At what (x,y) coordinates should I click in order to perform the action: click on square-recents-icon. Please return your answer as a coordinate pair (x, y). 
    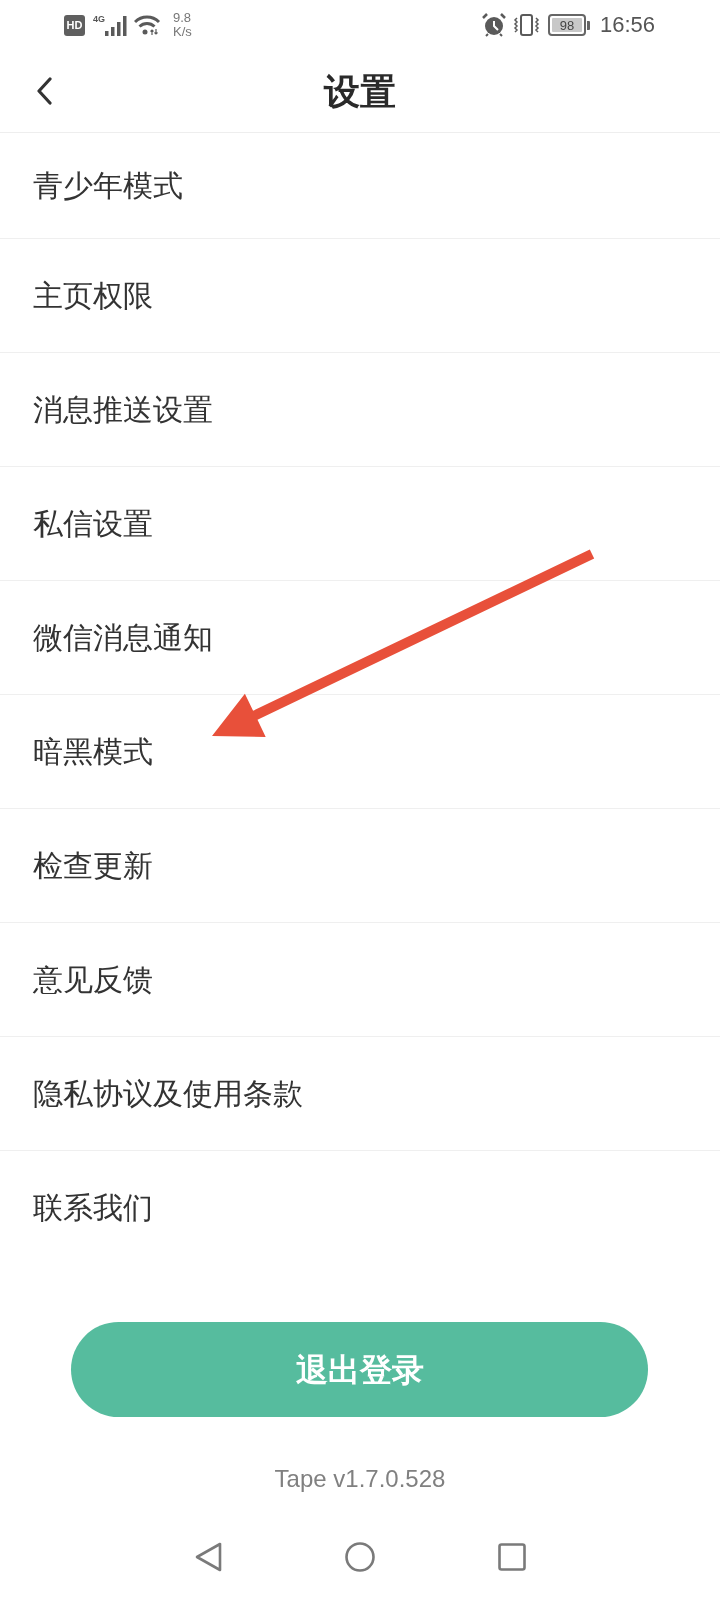
    Looking at the image, I should click on (512, 1557).